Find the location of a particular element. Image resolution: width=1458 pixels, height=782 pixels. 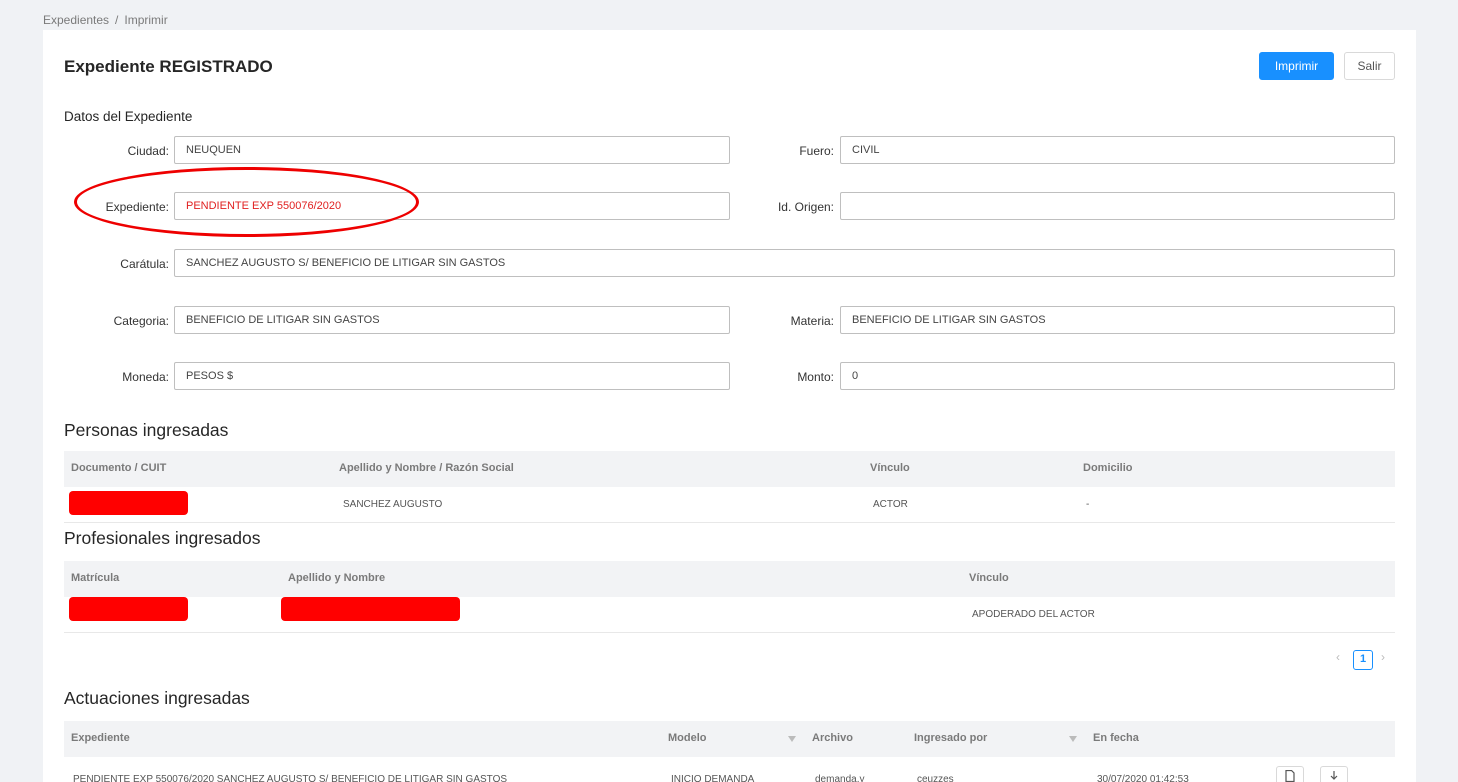

cell-domicilio: - is located at coordinates (1088, 504).